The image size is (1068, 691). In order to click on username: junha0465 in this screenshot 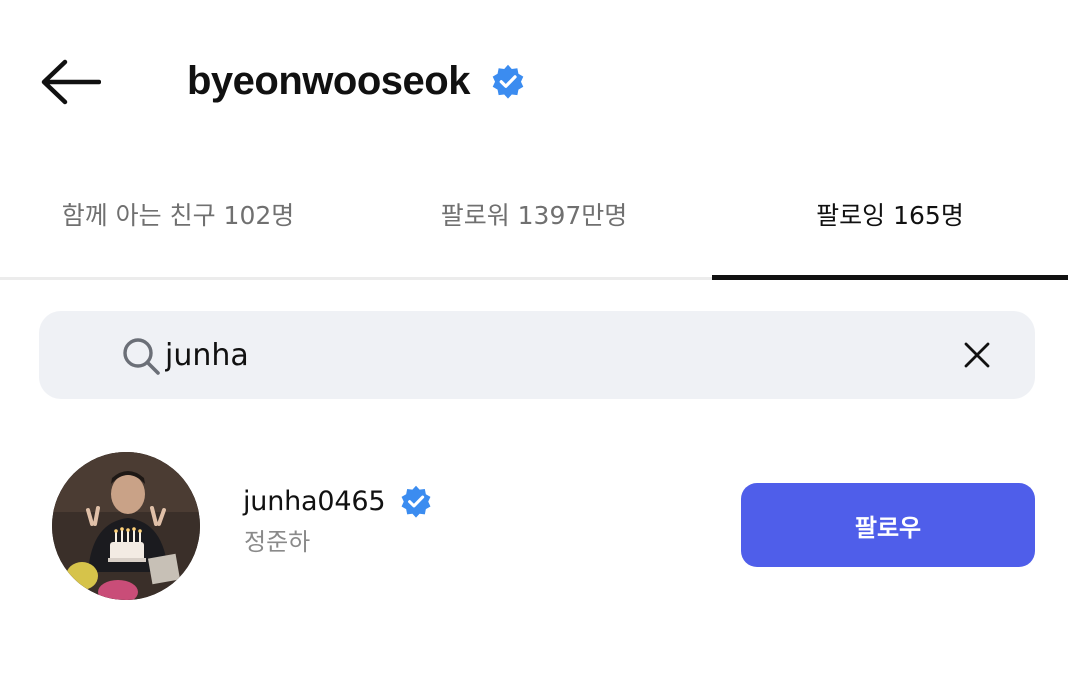, I will do `click(314, 501)`.